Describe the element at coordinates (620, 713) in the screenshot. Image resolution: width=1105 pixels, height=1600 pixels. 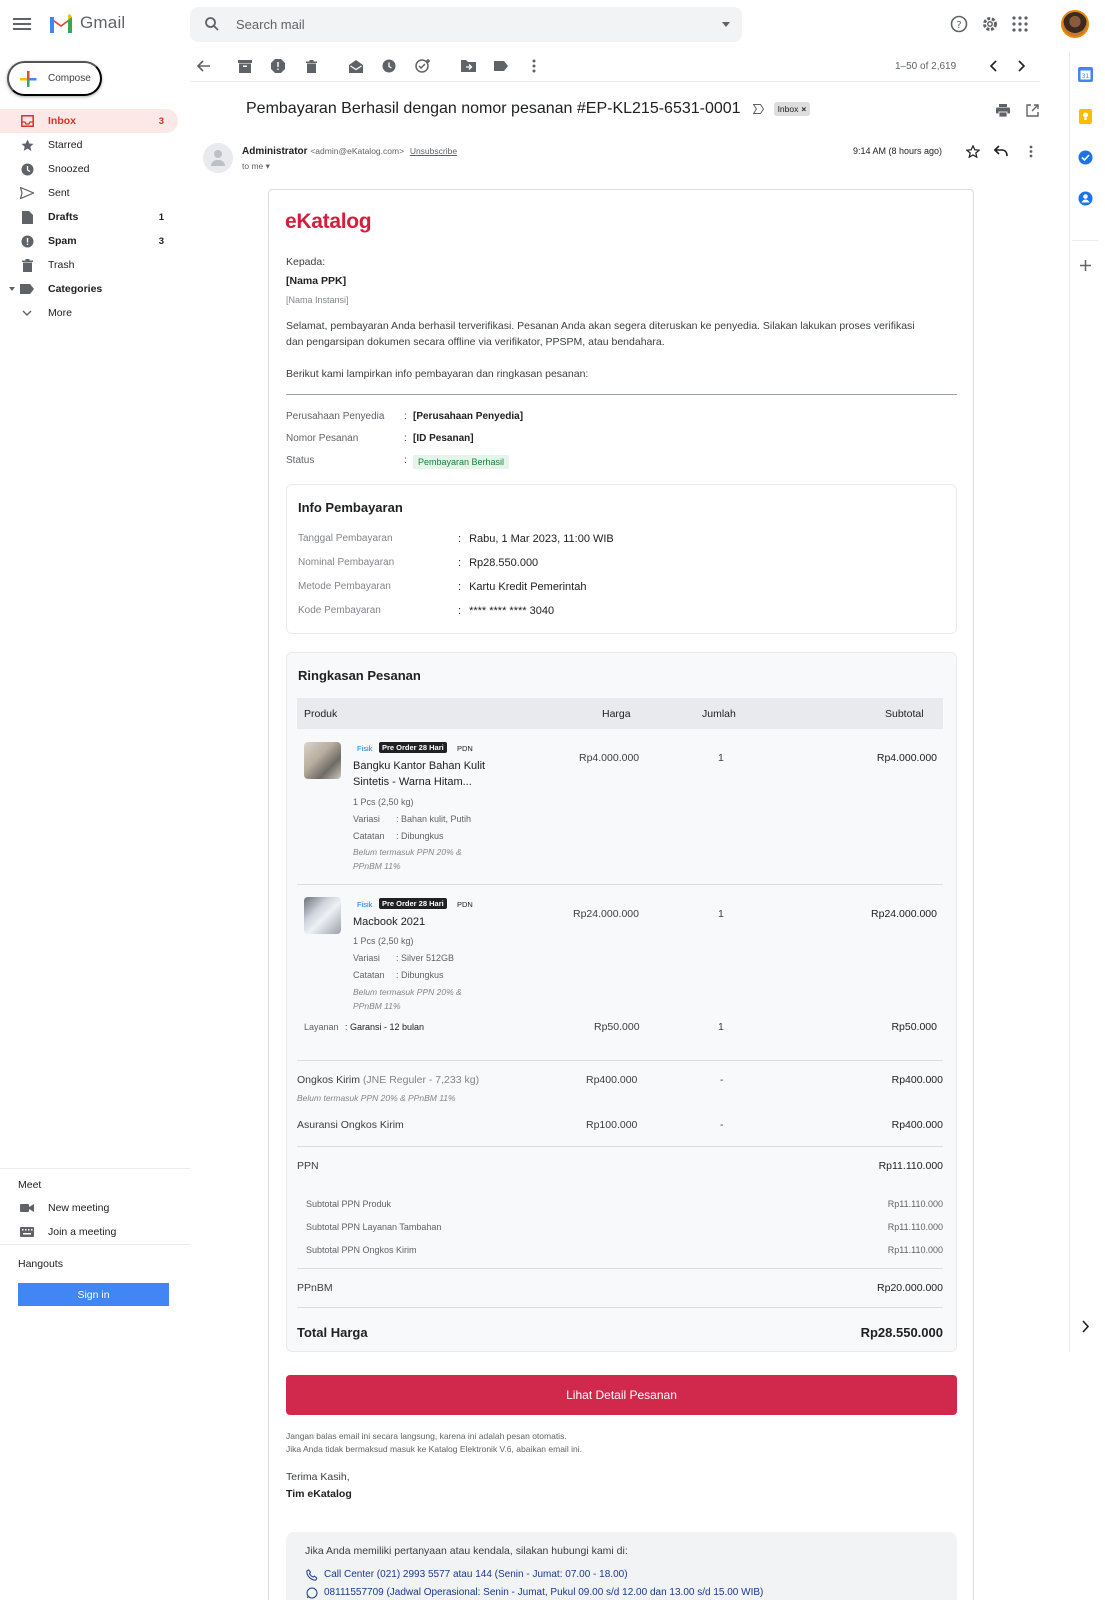
I see `order-table-header: Produk Harga Jumlah Subtotal` at that location.